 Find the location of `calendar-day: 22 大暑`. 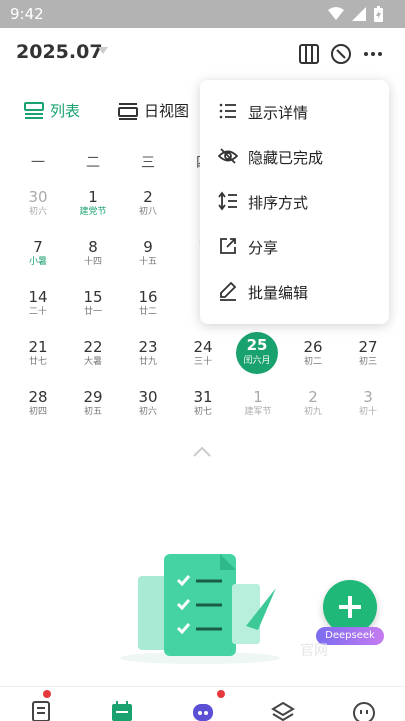

calendar-day: 22 大暑 is located at coordinates (93, 360).